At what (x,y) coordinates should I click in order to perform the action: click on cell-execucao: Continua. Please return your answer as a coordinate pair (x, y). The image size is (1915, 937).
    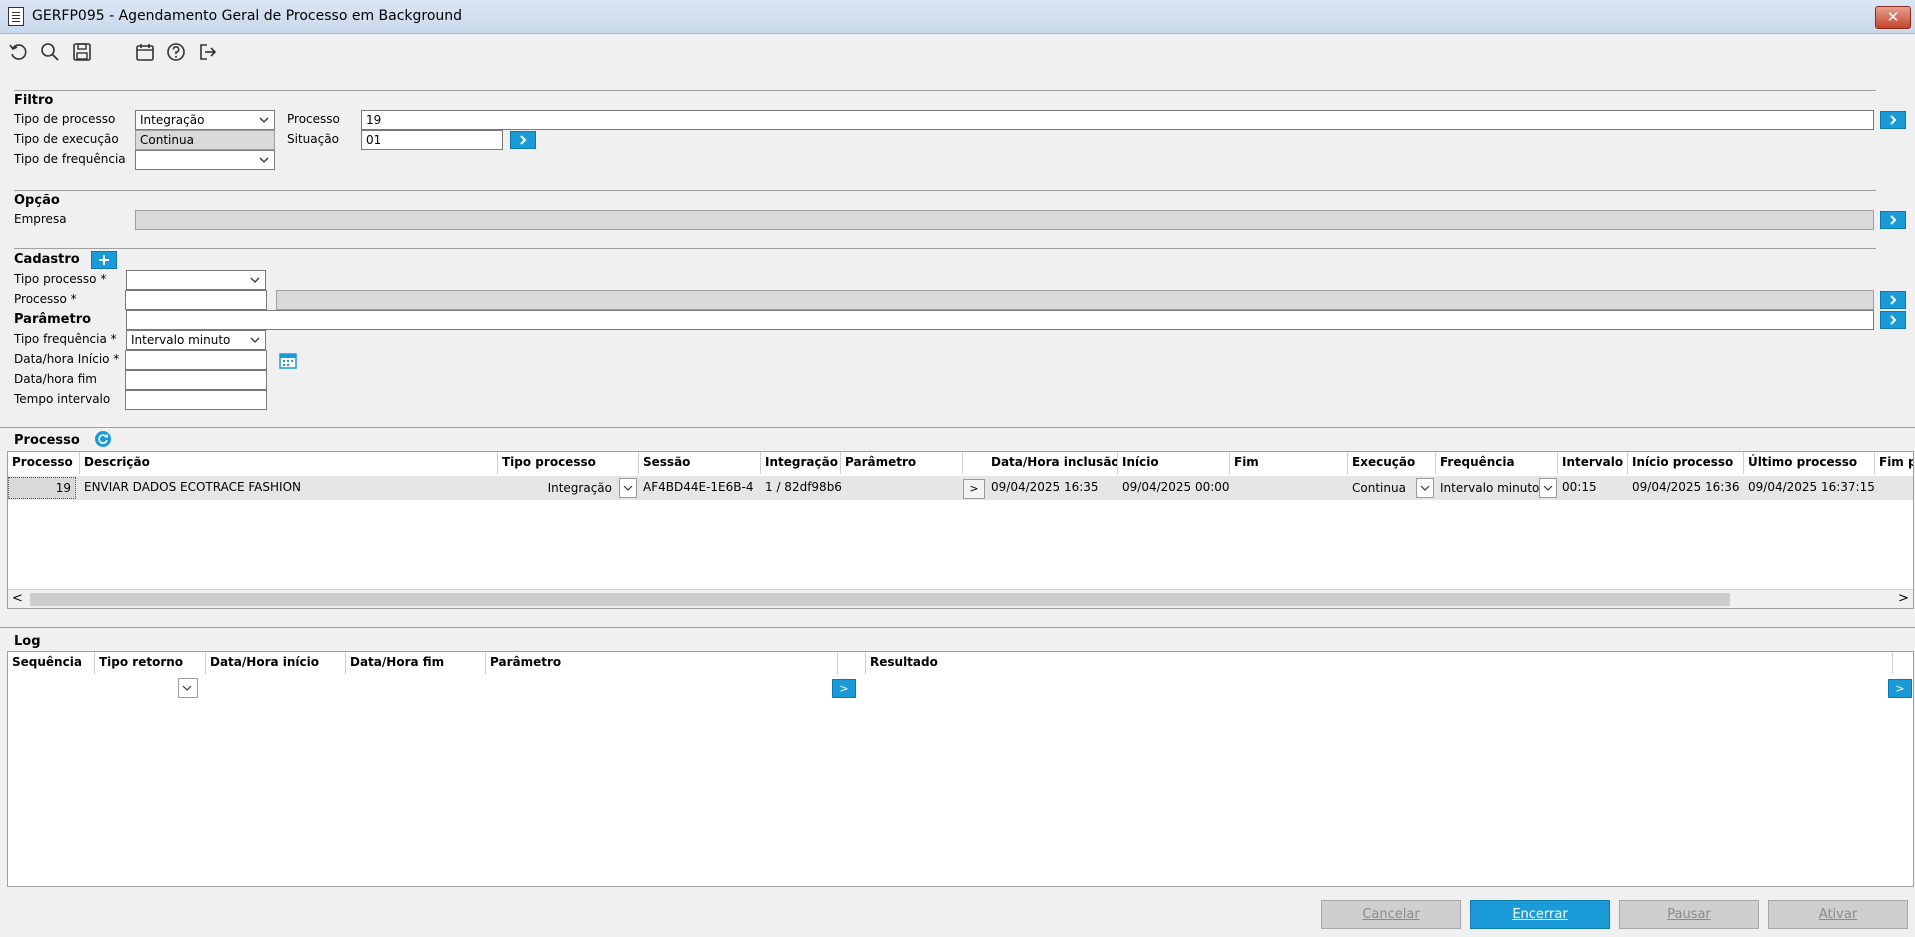
    Looking at the image, I should click on (1382, 489).